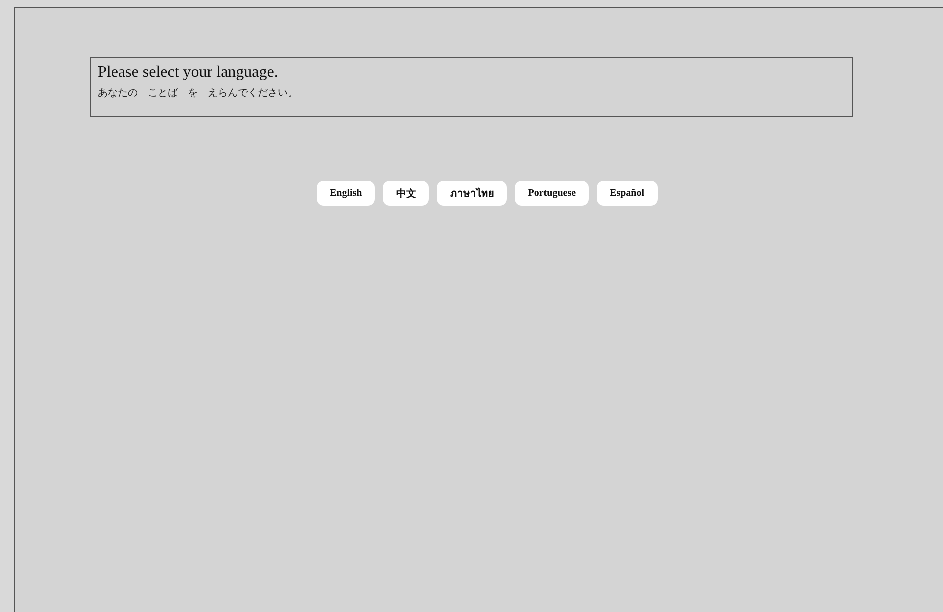  I want to click on language-button: Portuguese, so click(552, 193).